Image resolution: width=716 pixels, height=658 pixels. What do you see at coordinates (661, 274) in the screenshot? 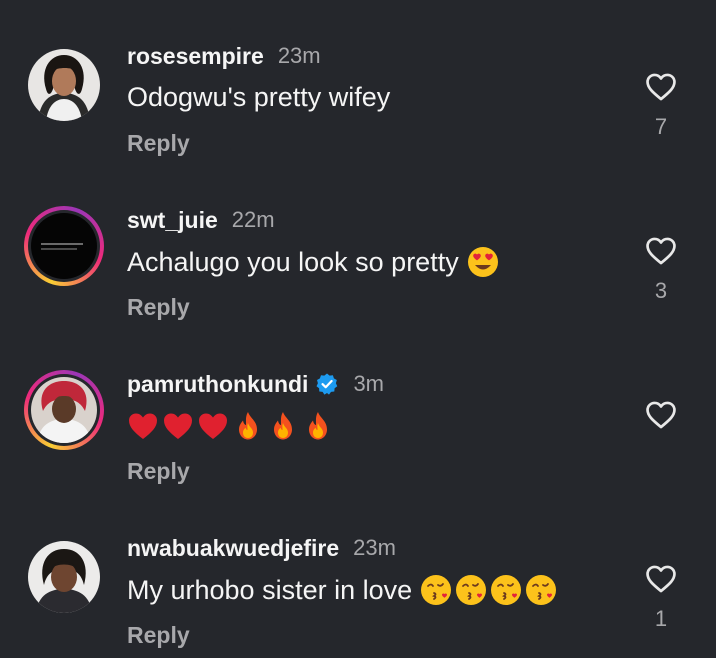
I see `like-area: 3` at bounding box center [661, 274].